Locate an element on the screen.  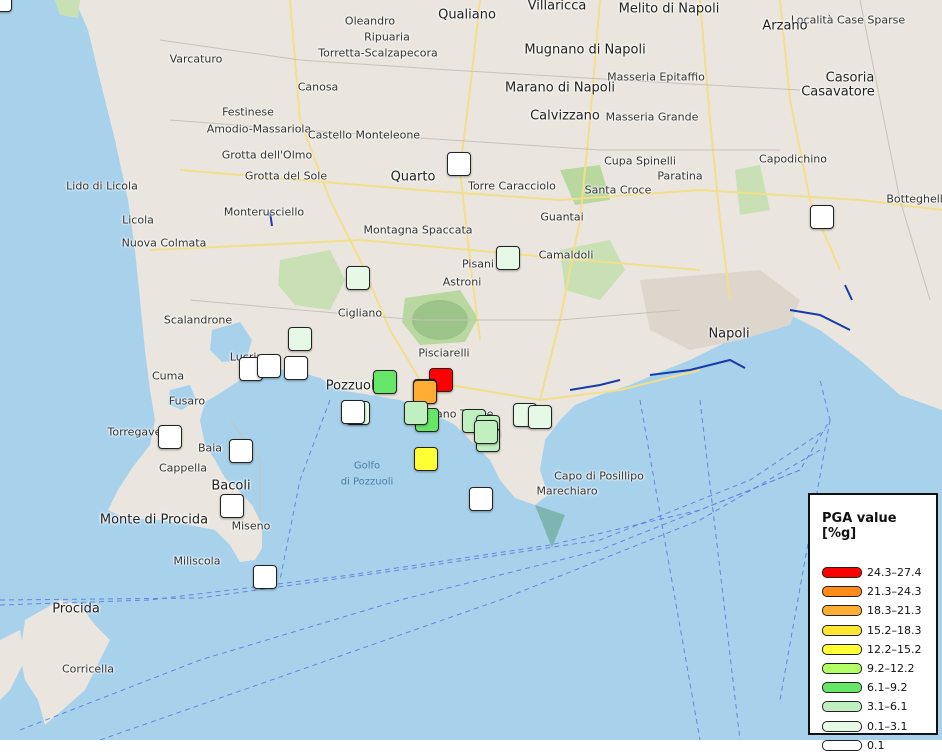
place-label: Pisciarelli is located at coordinates (444, 353).